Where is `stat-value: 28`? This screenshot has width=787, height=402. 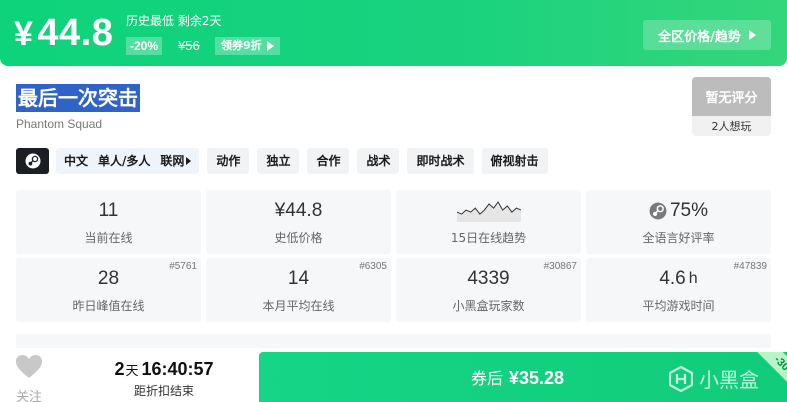
stat-value: 28 is located at coordinates (108, 278).